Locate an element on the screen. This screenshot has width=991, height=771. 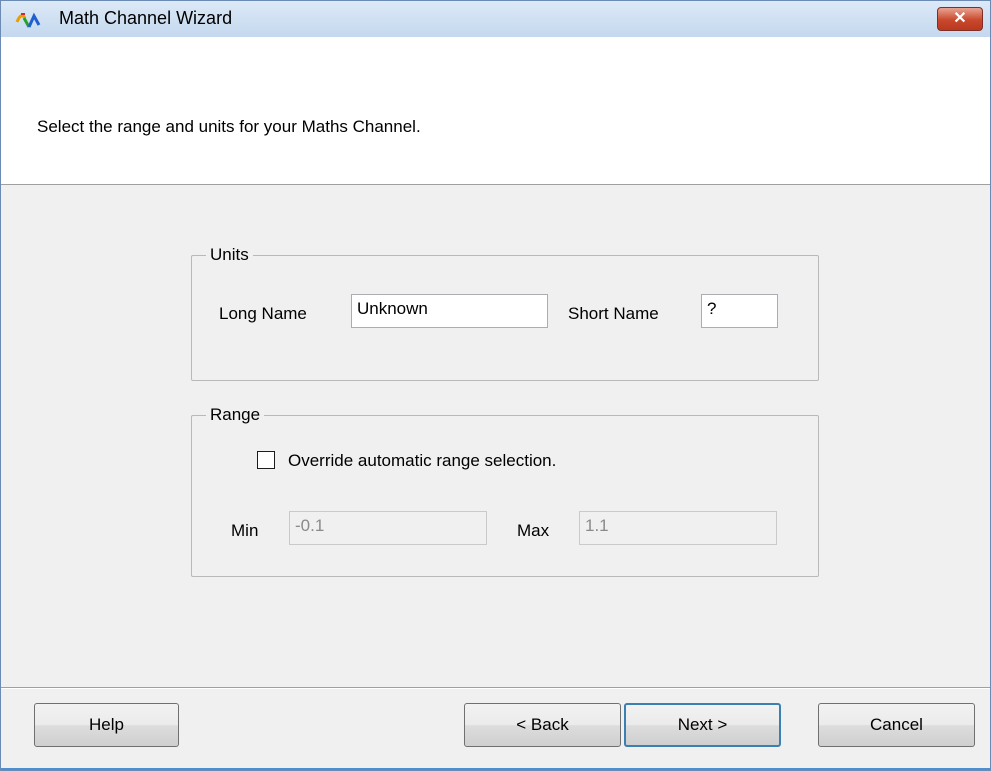
close-button: ✕ is located at coordinates (960, 19).